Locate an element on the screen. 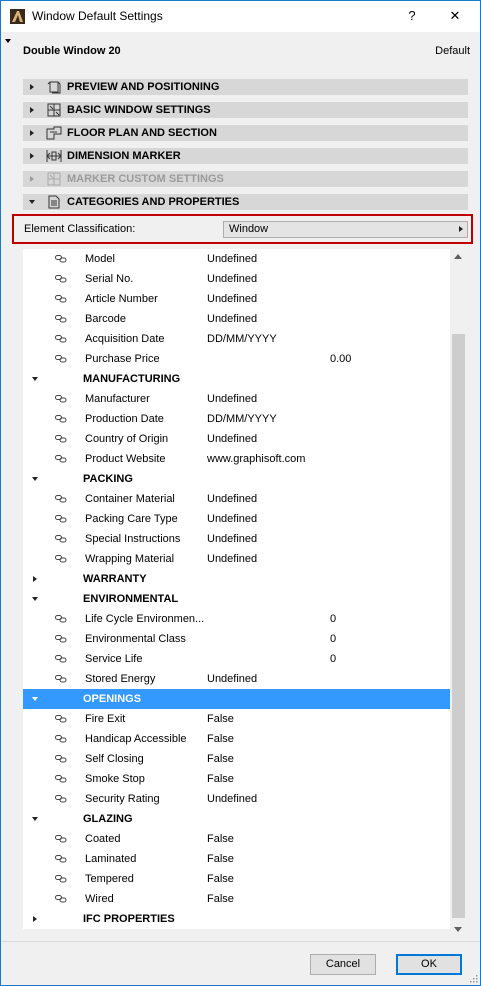 Image resolution: width=481 pixels, height=986 pixels. property-group-row: WARRANTY is located at coordinates (236, 579).